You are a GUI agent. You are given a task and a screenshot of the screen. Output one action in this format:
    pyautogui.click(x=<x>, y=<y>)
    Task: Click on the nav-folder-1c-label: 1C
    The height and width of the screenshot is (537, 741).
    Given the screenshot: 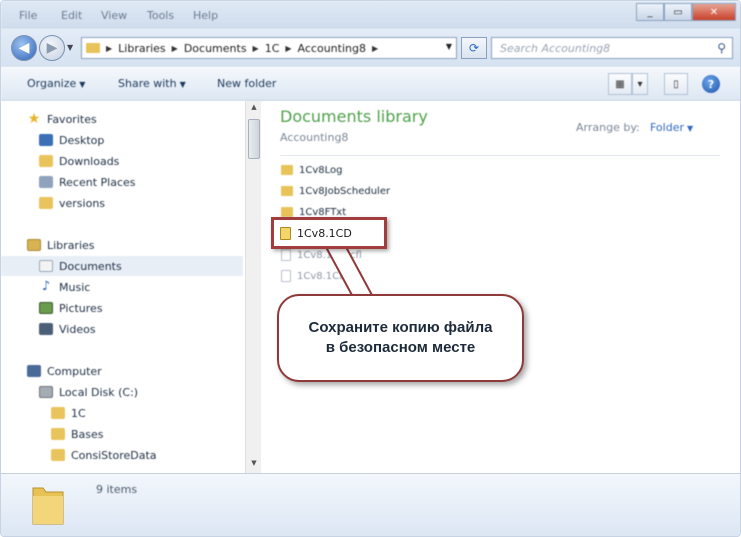 What is the action you would take?
    pyautogui.click(x=78, y=413)
    